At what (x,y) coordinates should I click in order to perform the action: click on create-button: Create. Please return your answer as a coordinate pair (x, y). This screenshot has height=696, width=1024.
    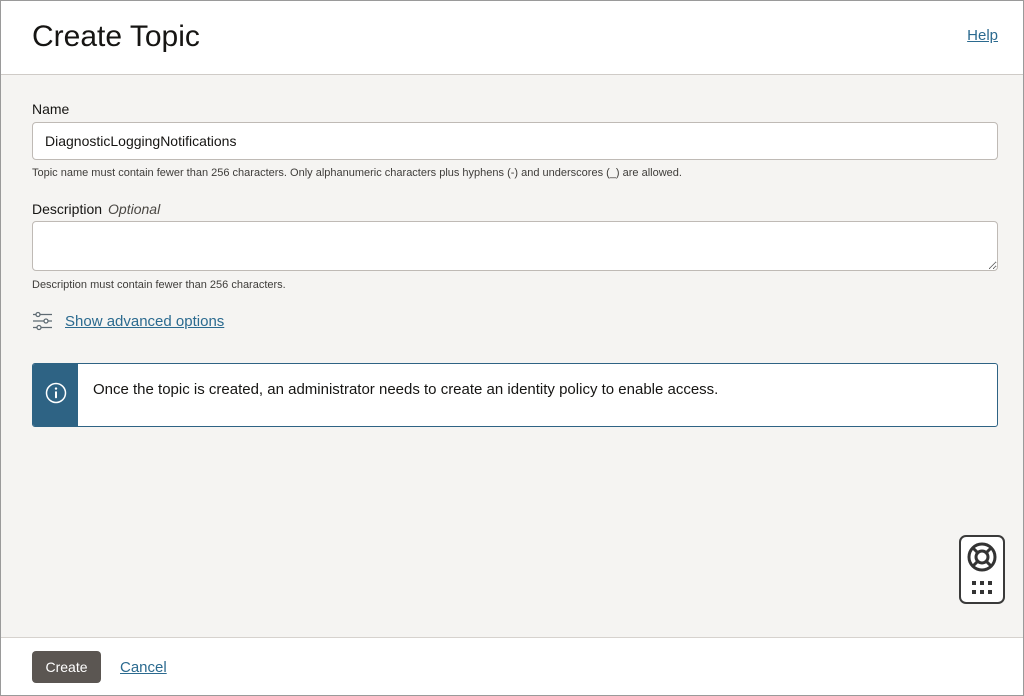
    Looking at the image, I should click on (66, 667).